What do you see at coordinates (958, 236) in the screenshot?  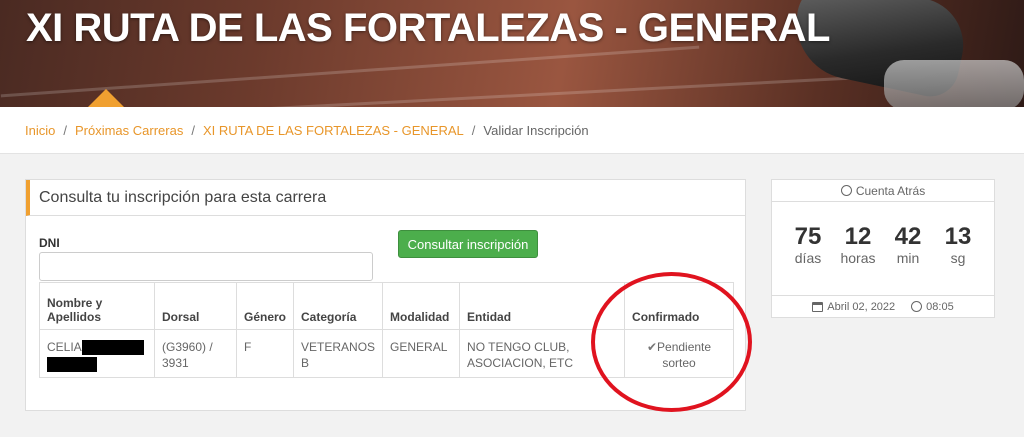 I see `seconds-value: 13` at bounding box center [958, 236].